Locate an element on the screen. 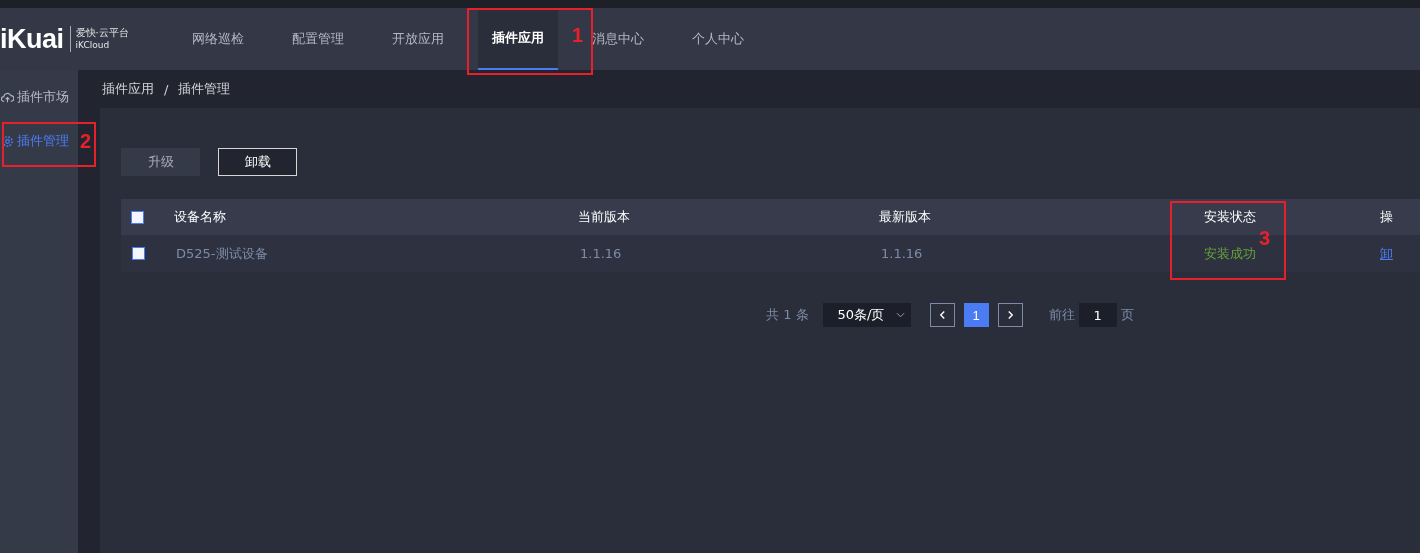 Image resolution: width=1420 pixels, height=553 pixels. logo-subtitle-en: iKCloud is located at coordinates (93, 45).